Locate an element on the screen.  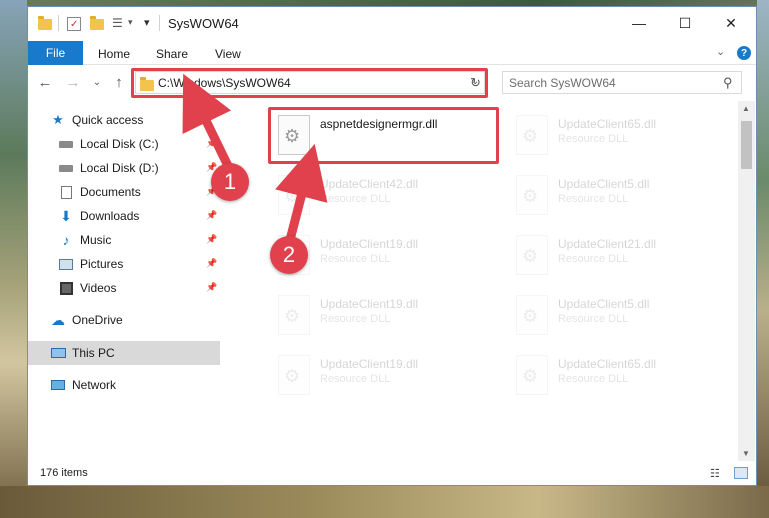
large-icons-view-icon is located at coordinates (741, 473).